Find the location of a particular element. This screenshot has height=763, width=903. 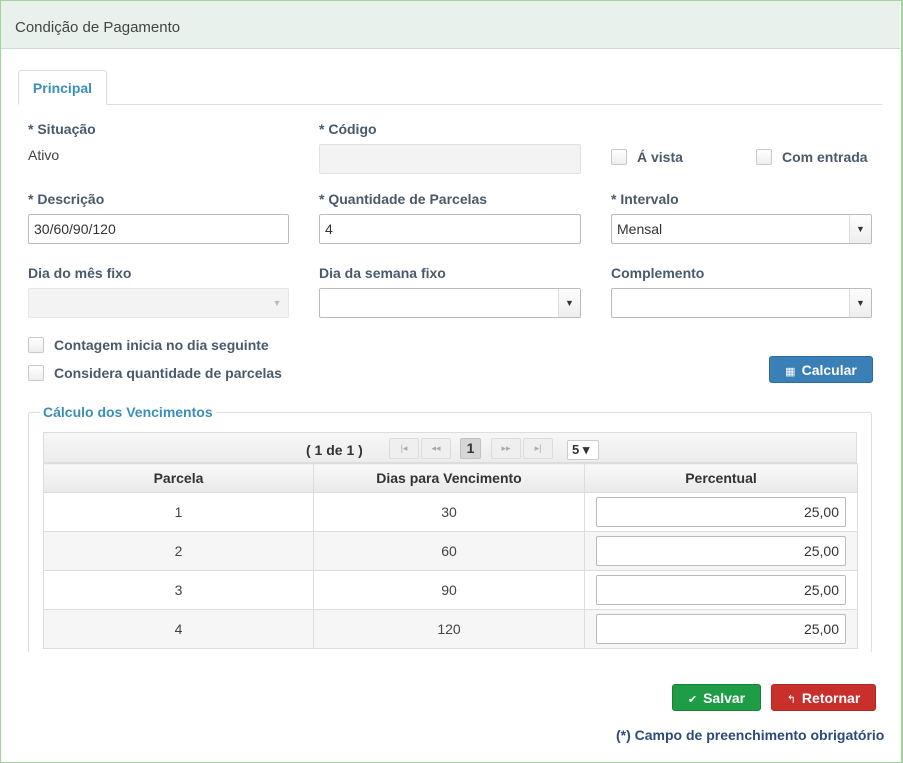

dia-mes-fixo-select: ▼ is located at coordinates (158, 303).